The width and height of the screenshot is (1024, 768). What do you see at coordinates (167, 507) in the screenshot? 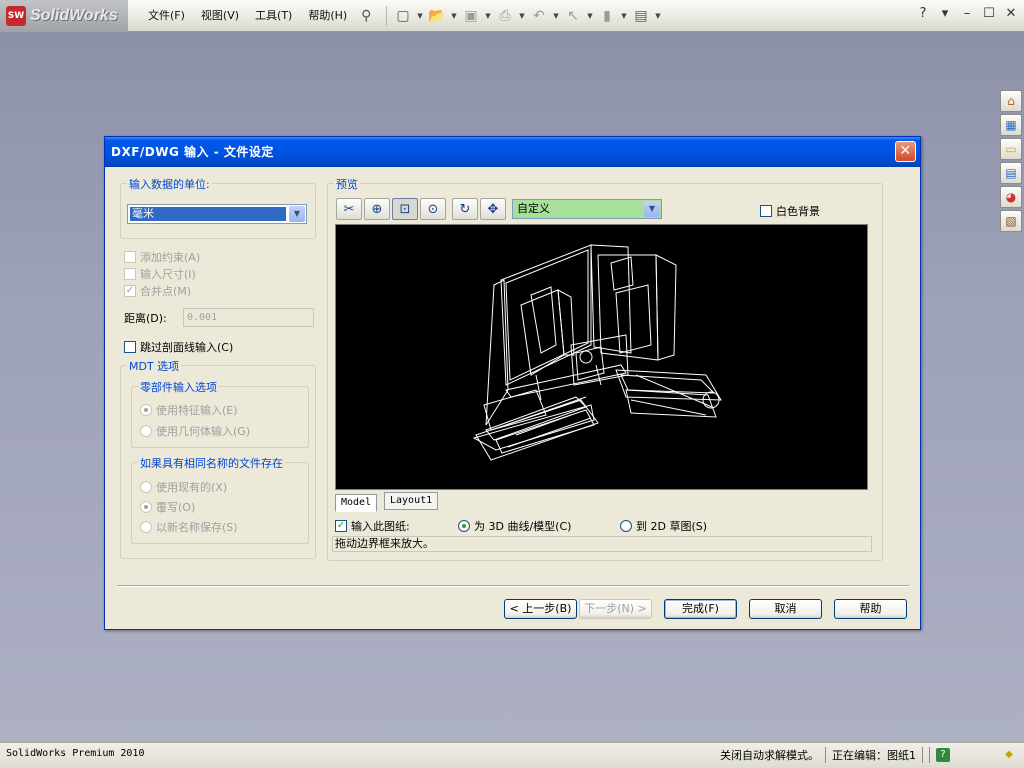
I see `overwrite-radio: 覆写(O)` at bounding box center [167, 507].